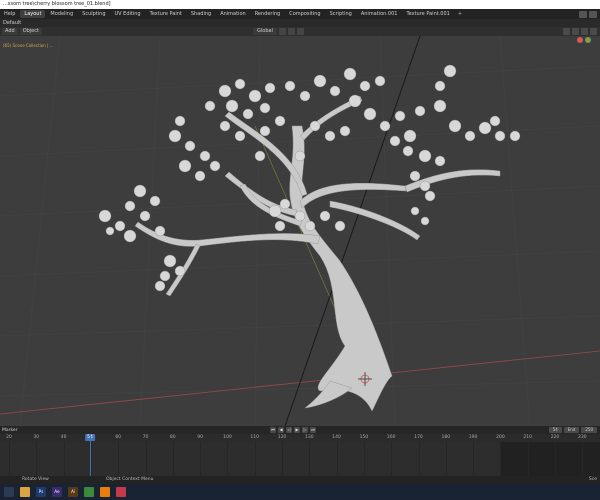 The image size is (600, 500). I want to click on viewlayer-icon, so click(593, 14).